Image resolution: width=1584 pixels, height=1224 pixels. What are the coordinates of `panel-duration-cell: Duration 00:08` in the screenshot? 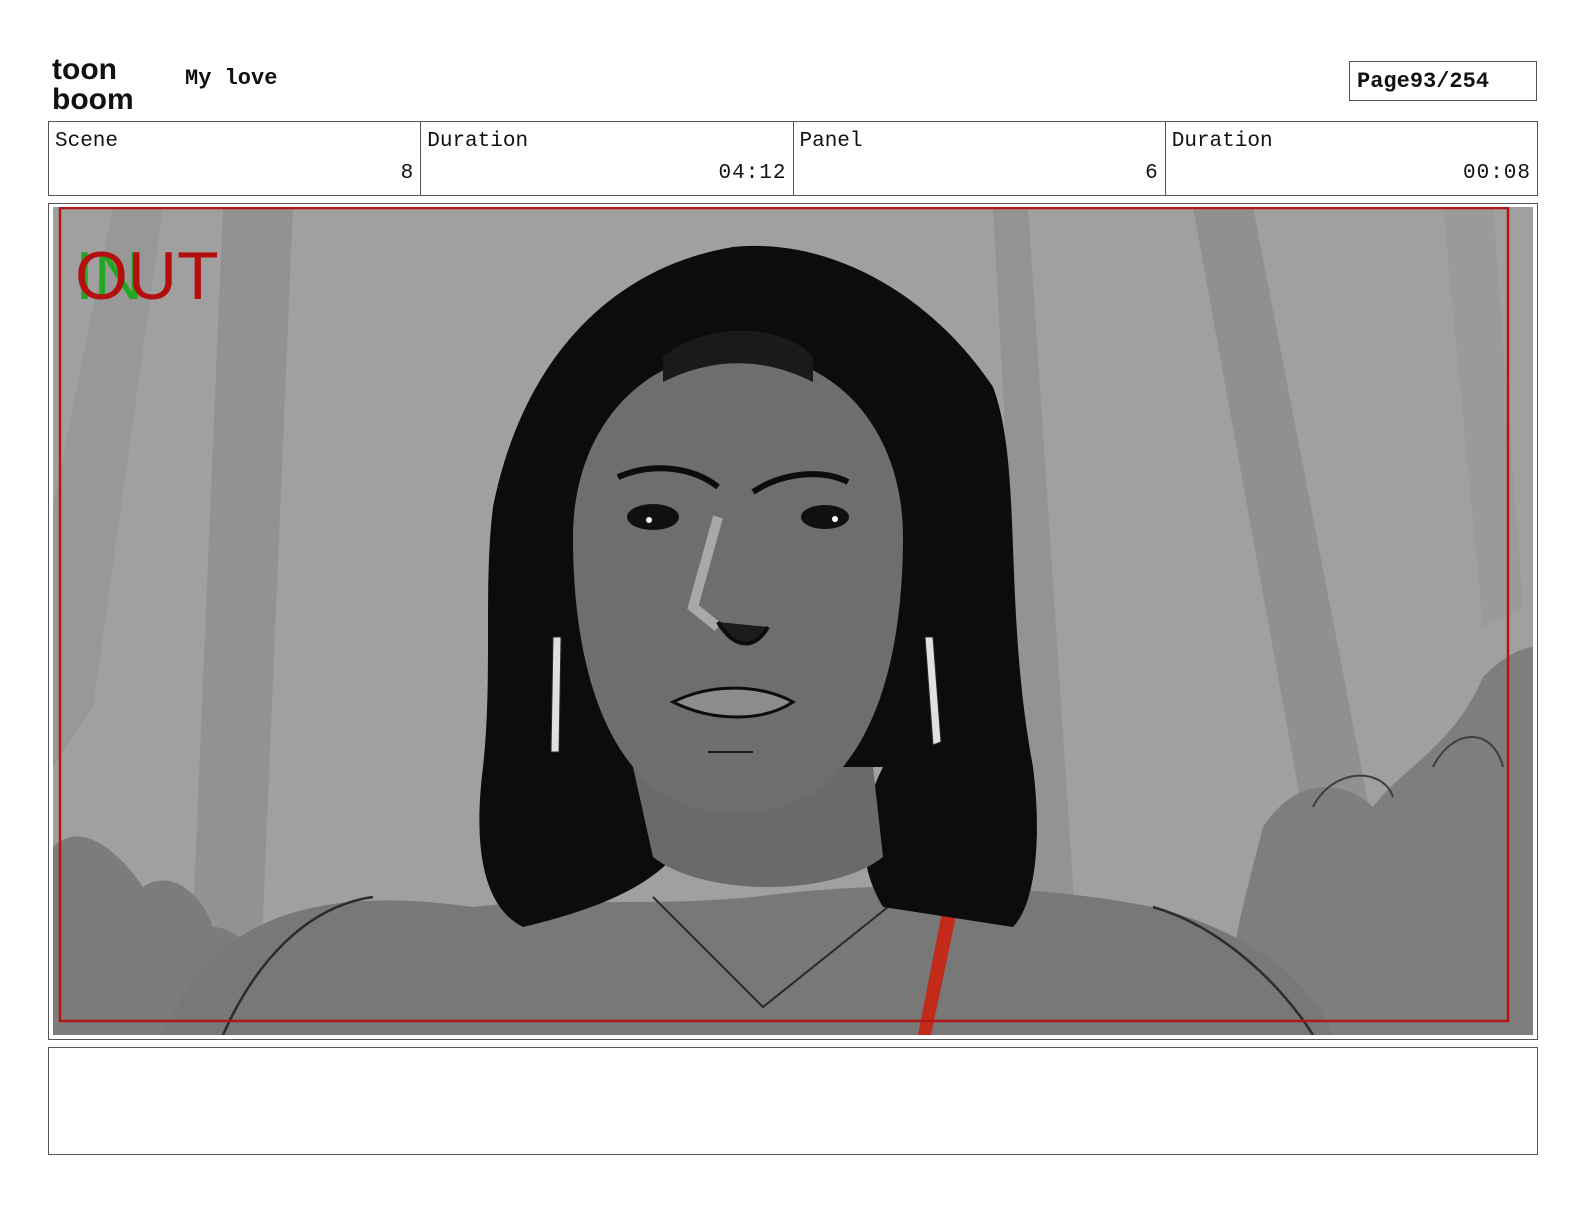 It's located at (1351, 158).